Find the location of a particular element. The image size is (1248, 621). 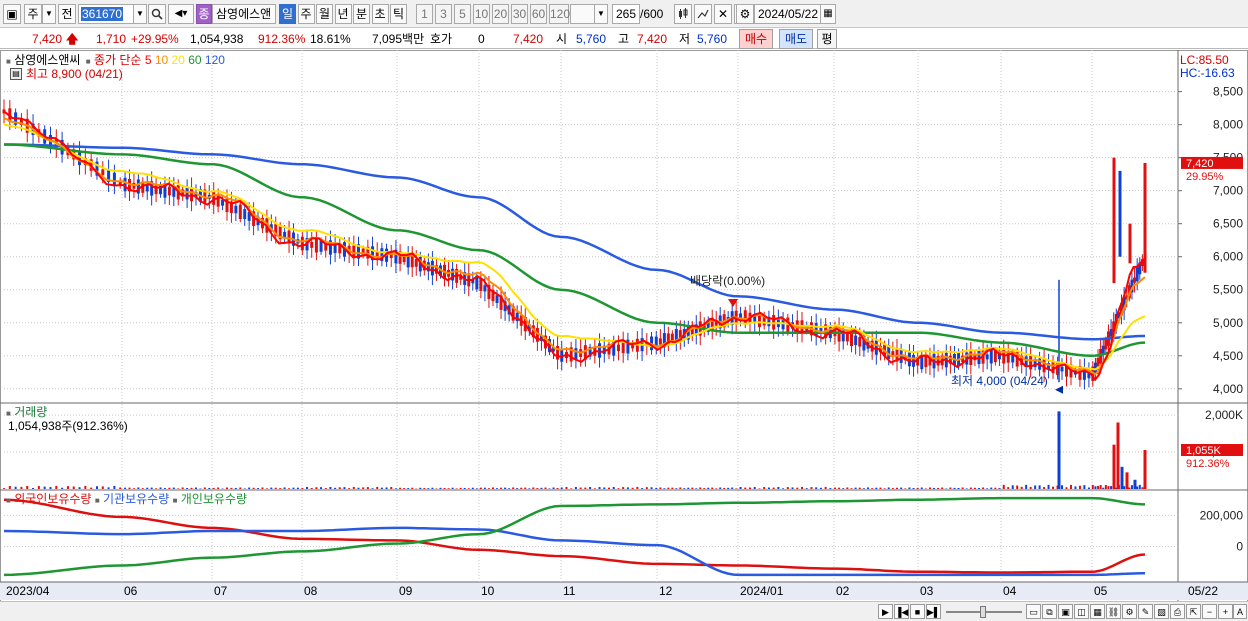

price-title: 삼영에스앤씨 is located at coordinates (47, 60).